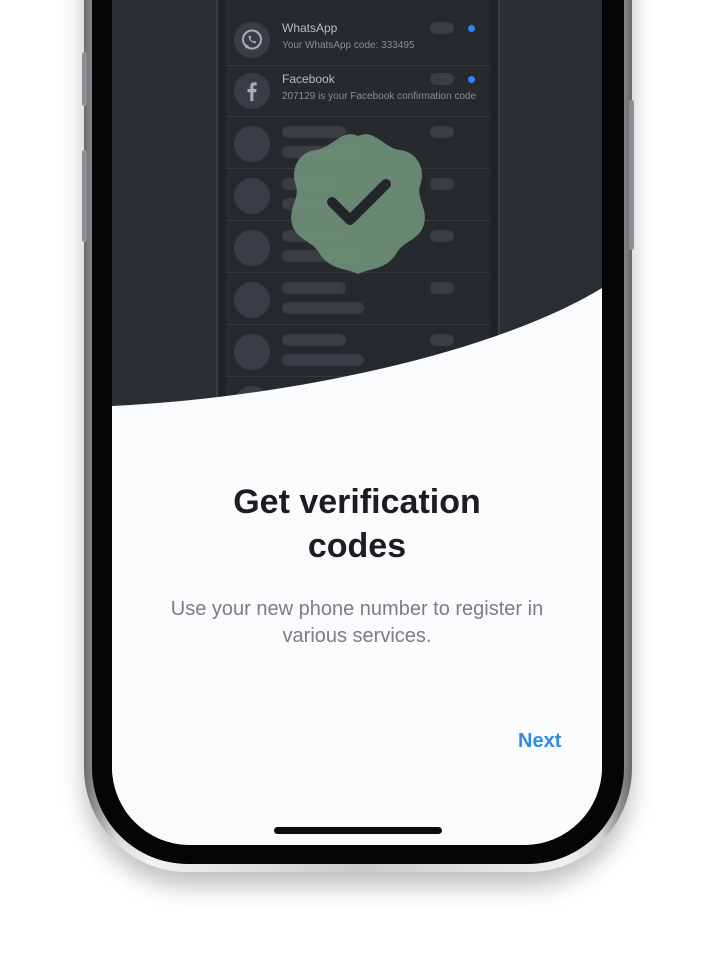  Describe the element at coordinates (358, 830) in the screenshot. I see `home-indicator` at that location.